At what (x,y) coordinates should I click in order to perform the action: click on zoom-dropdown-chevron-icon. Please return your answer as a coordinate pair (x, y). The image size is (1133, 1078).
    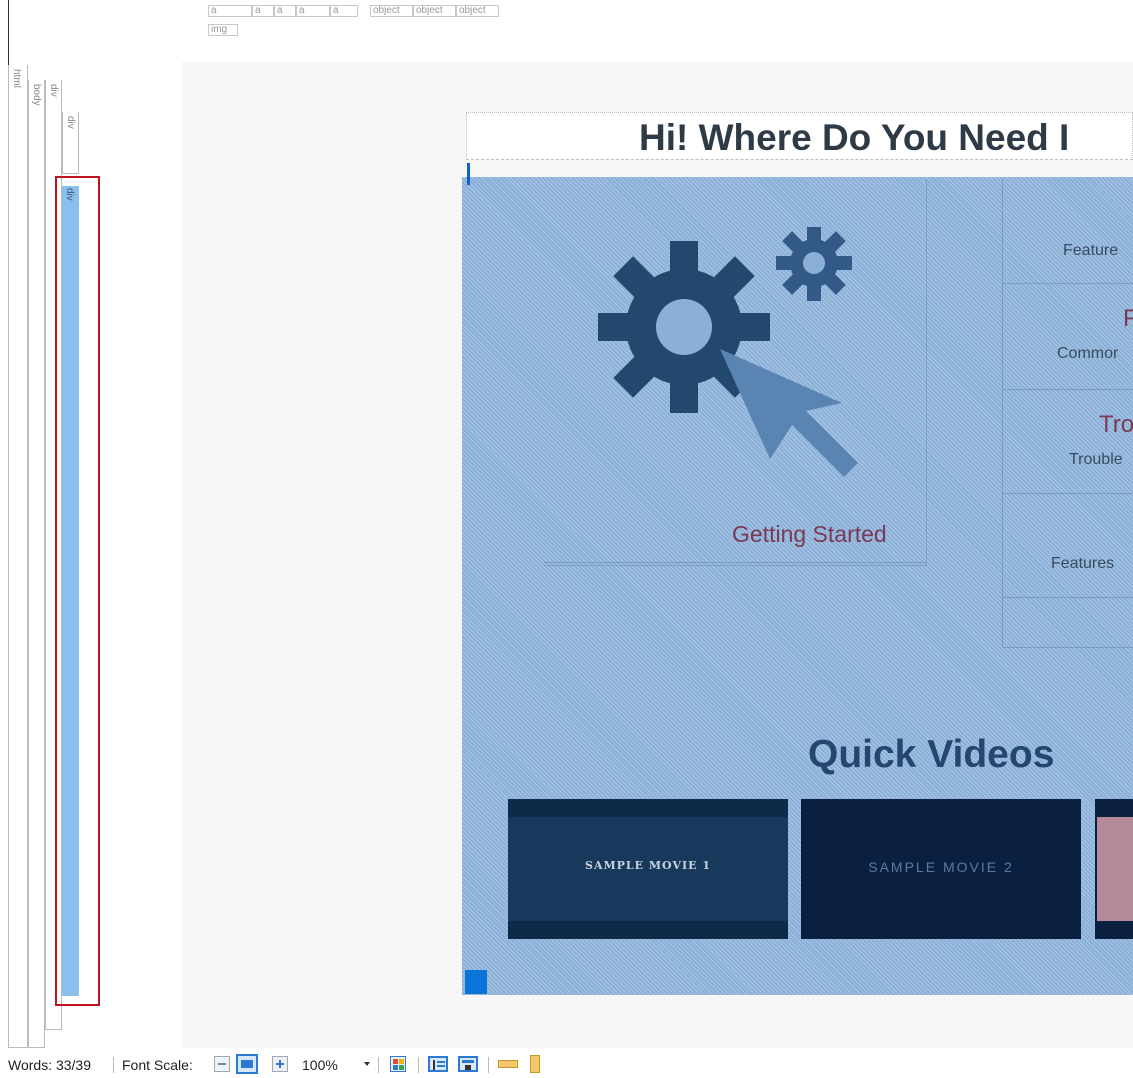
    Looking at the image, I should click on (367, 1064).